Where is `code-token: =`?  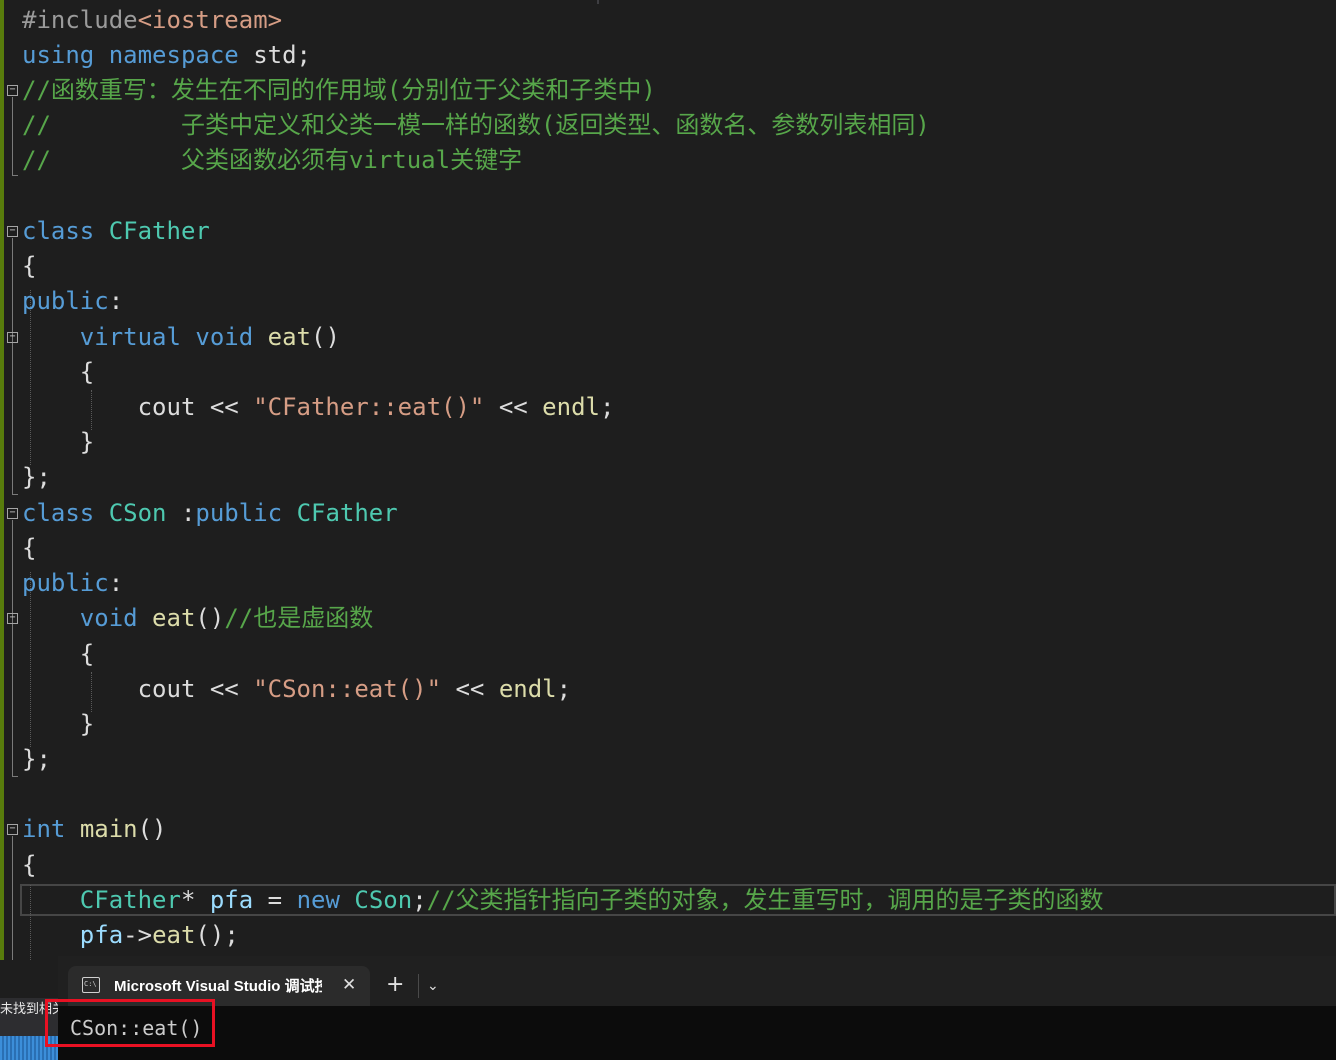
code-token: = is located at coordinates (275, 900).